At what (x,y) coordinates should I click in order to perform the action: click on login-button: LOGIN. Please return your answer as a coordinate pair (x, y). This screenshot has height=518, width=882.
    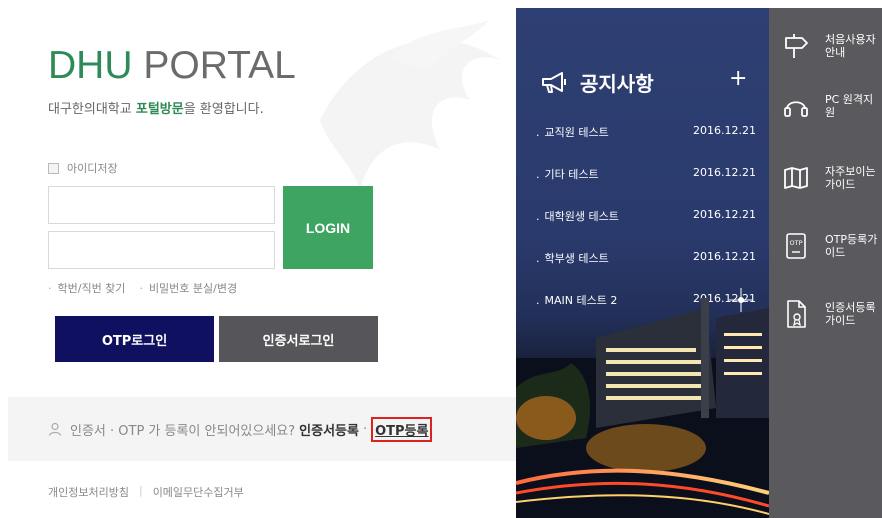
    Looking at the image, I should click on (328, 227).